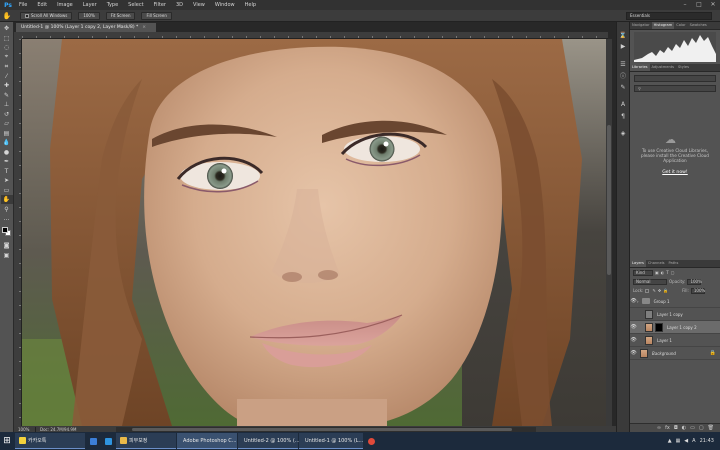 The height and width of the screenshot is (450, 720). I want to click on taskbar-item-chrome, so click(371, 441).